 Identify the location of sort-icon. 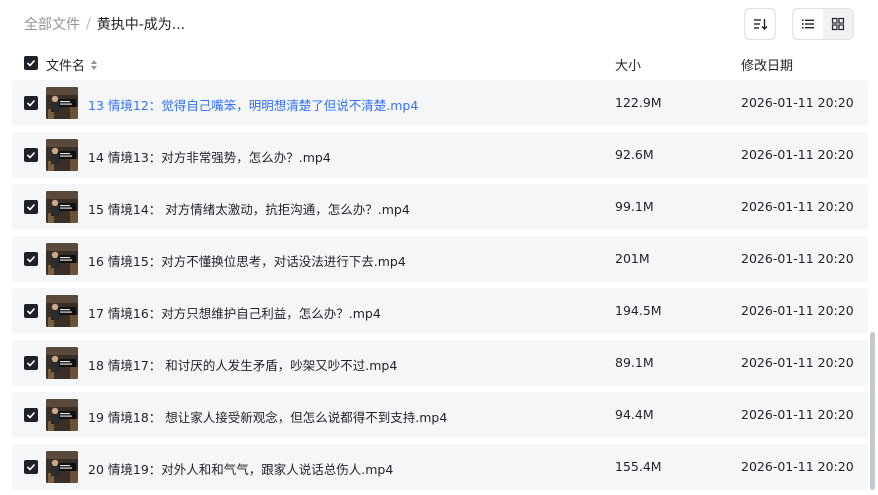
(761, 24).